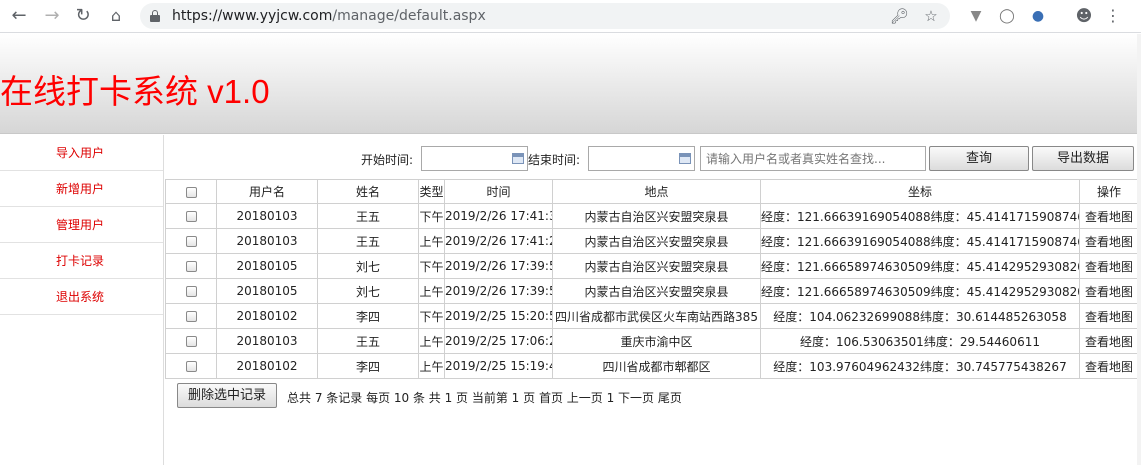  I want to click on end-time-input, so click(641, 158).